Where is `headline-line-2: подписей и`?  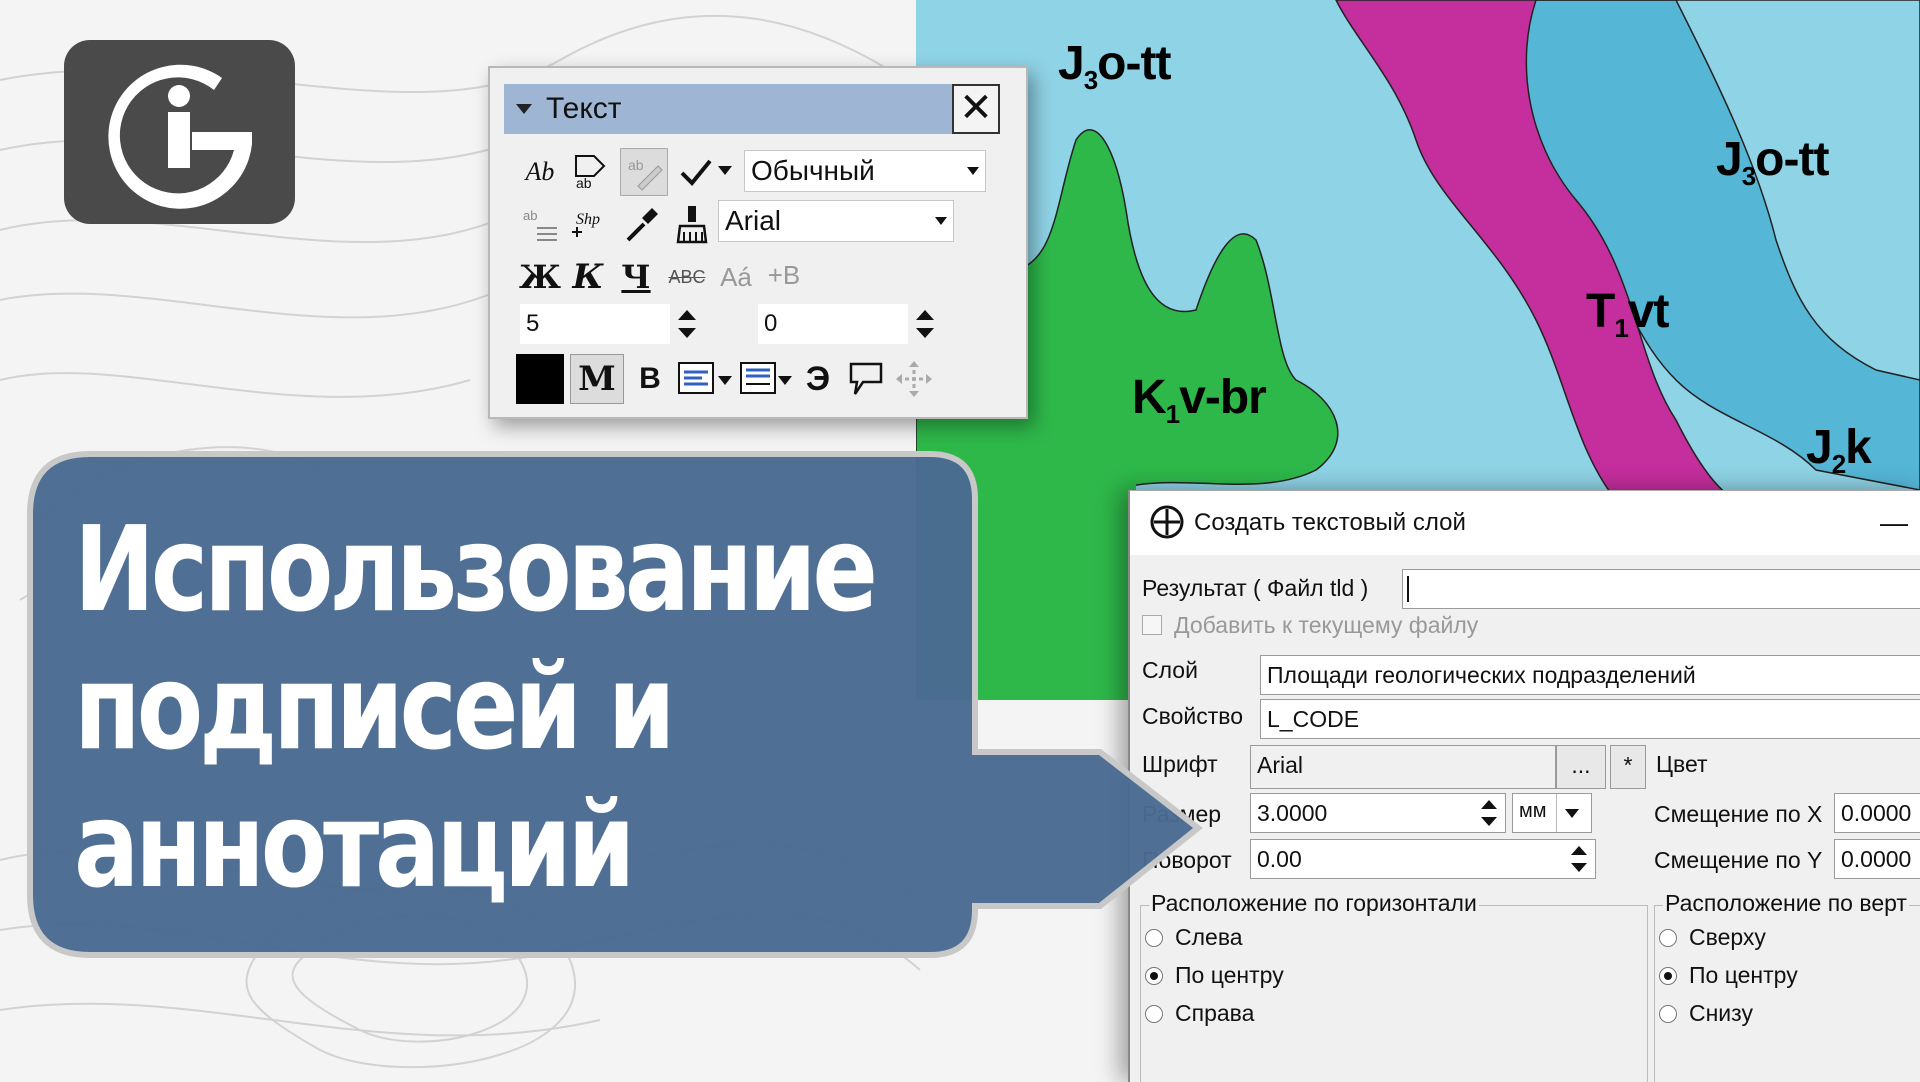 headline-line-2: подписей и is located at coordinates (374, 707).